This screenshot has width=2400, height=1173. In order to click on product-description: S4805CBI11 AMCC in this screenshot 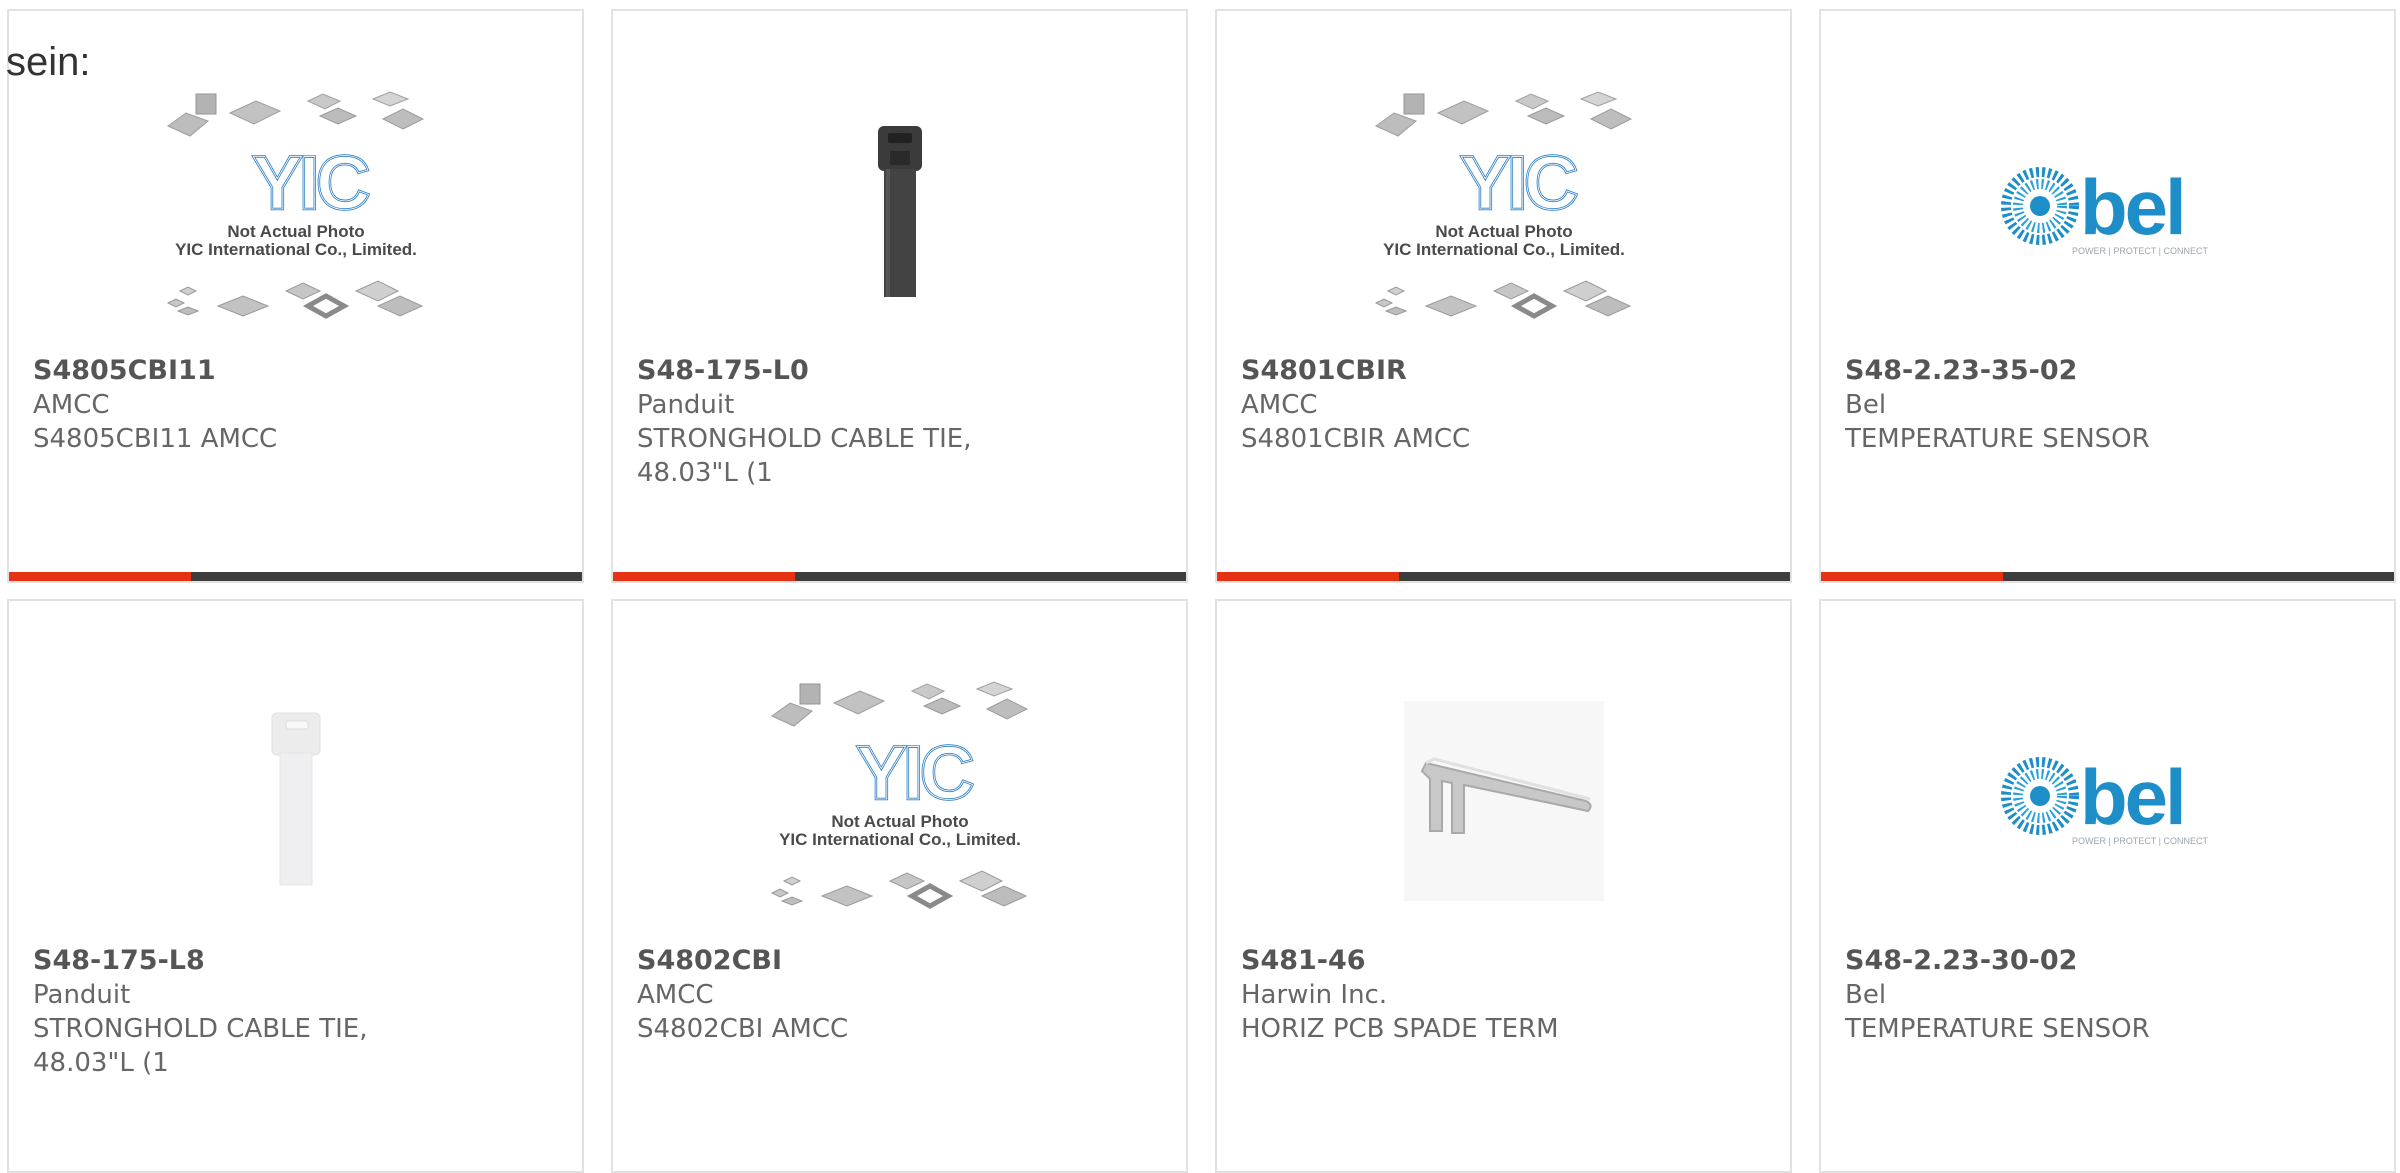, I will do `click(155, 439)`.